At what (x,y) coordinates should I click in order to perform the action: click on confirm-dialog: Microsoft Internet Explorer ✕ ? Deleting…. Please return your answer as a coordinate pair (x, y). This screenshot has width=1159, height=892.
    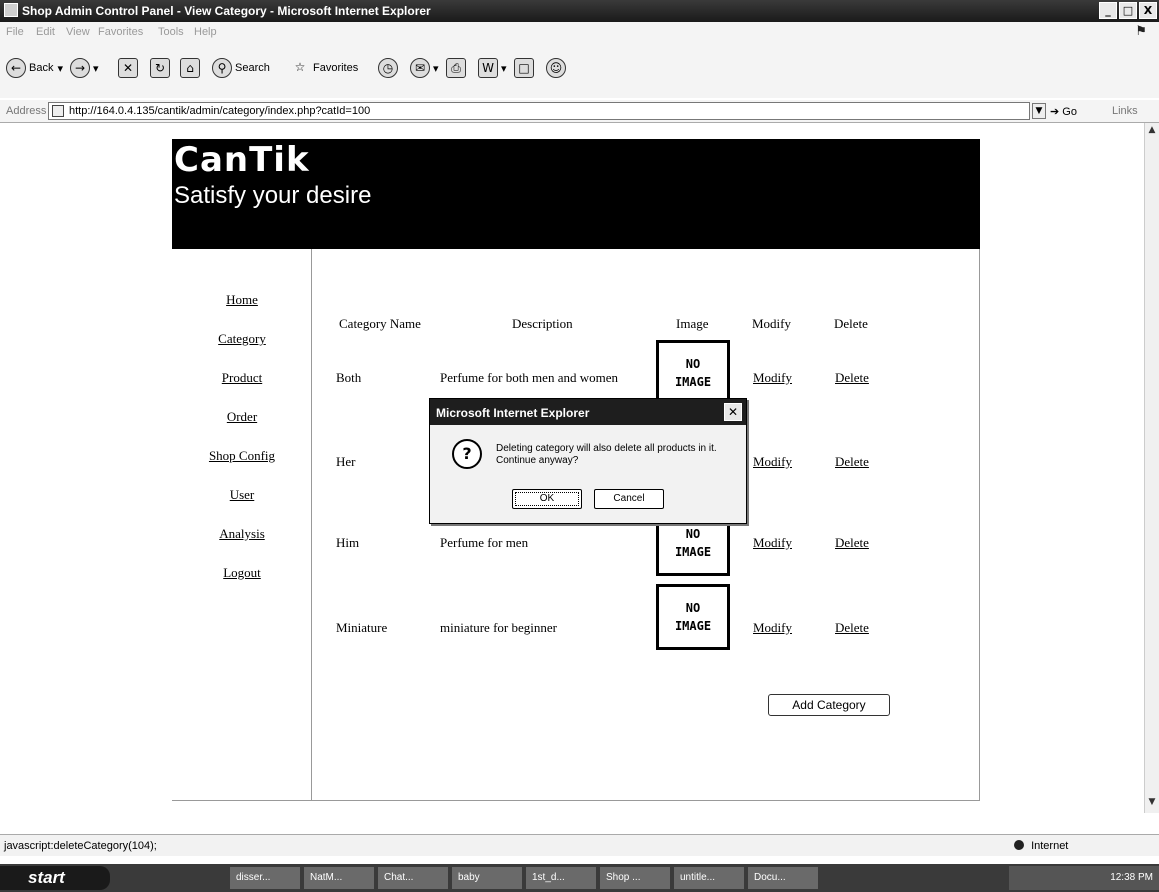
    Looking at the image, I should click on (588, 461).